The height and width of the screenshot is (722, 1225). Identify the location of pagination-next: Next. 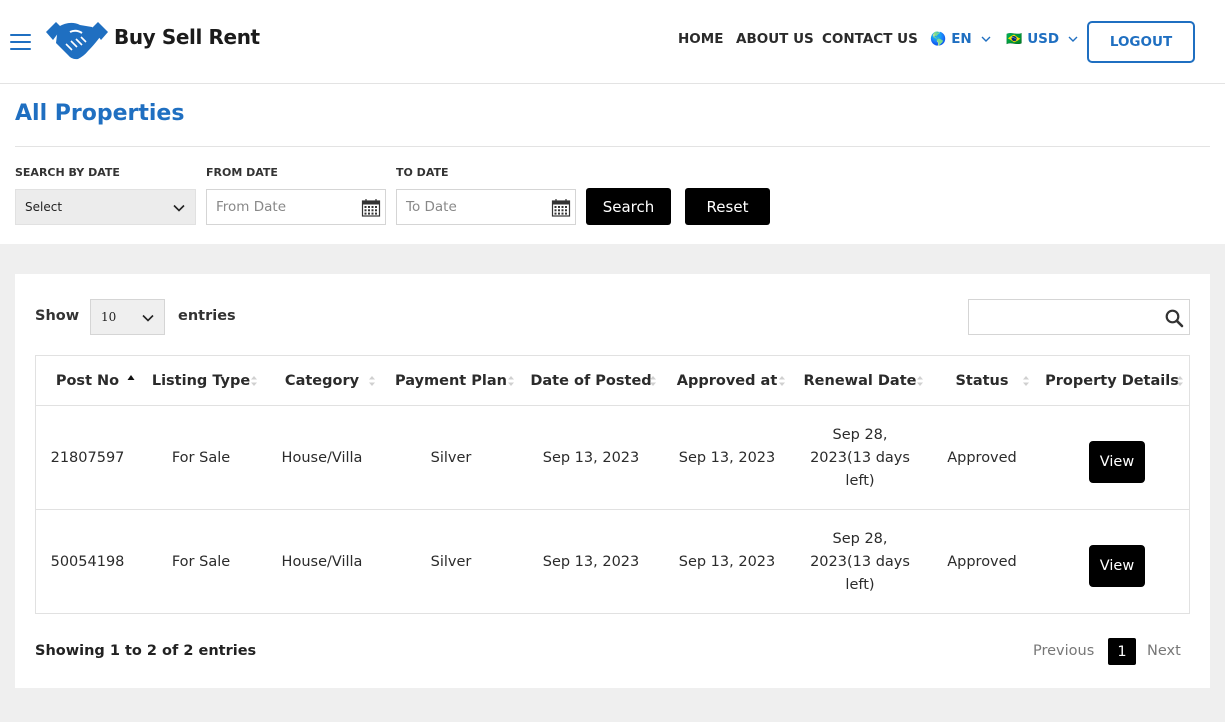
(1164, 651).